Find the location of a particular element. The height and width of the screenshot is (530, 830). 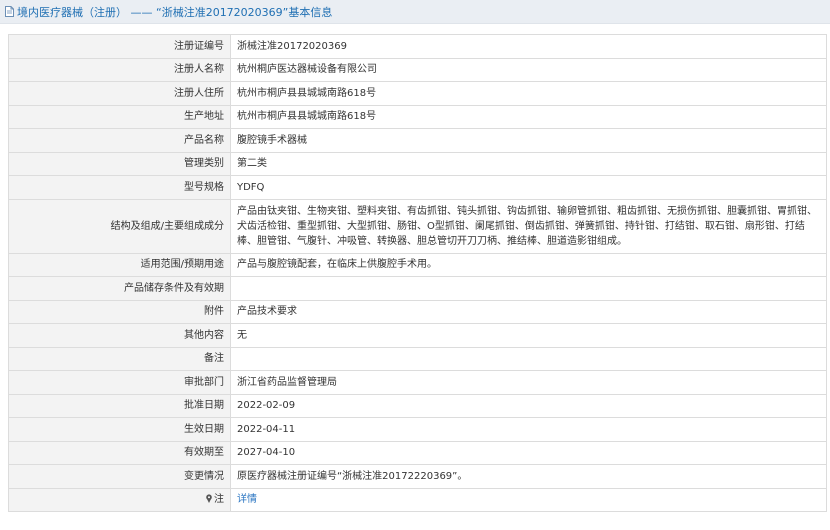

field-label: 产品名称 is located at coordinates (119, 140).